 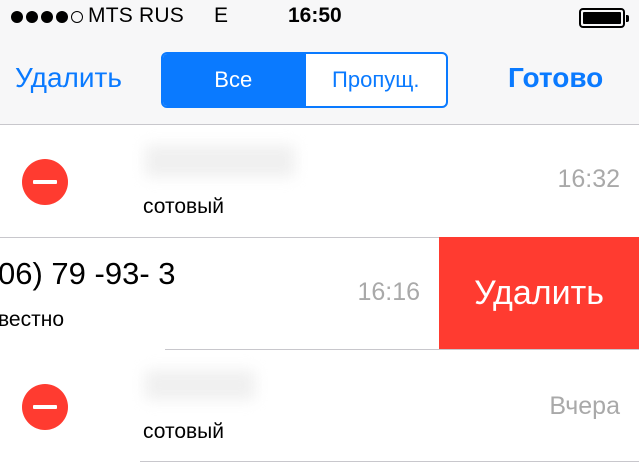 I want to click on call-time: Вчера, so click(x=584, y=406).